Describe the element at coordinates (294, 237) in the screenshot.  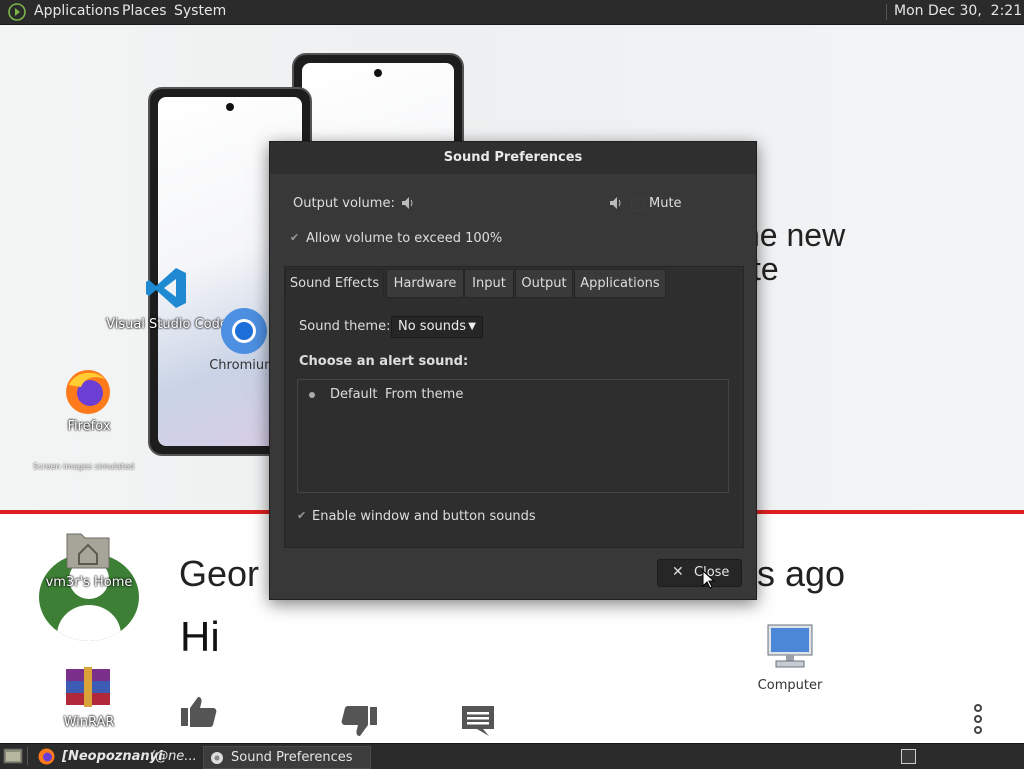
I see `allow-exceed-checkbox: ✔` at that location.